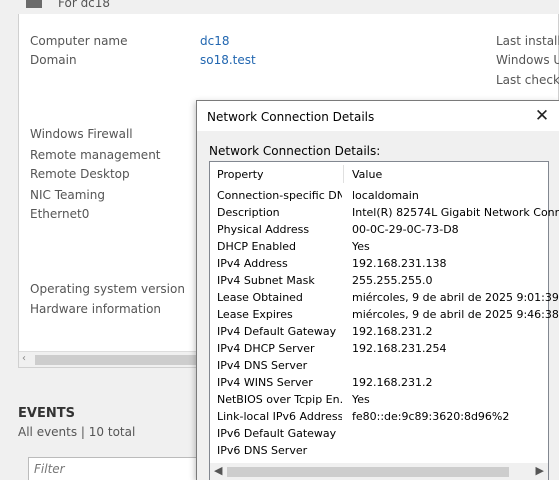 Image resolution: width=559 pixels, height=480 pixels. I want to click on tile-header: For dc18, so click(279, 7).